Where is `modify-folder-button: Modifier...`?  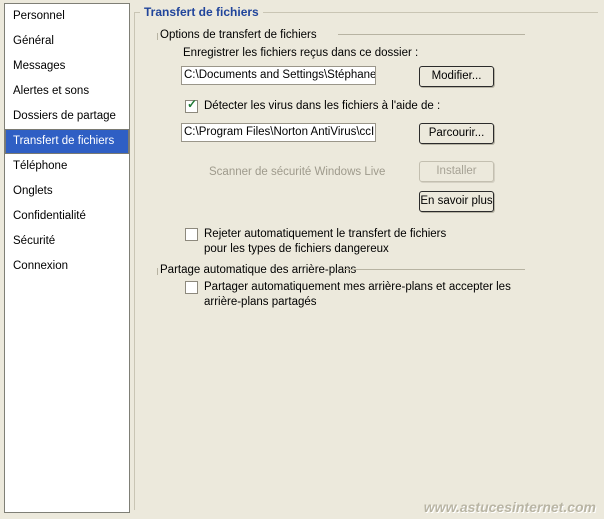 modify-folder-button: Modifier... is located at coordinates (456, 76).